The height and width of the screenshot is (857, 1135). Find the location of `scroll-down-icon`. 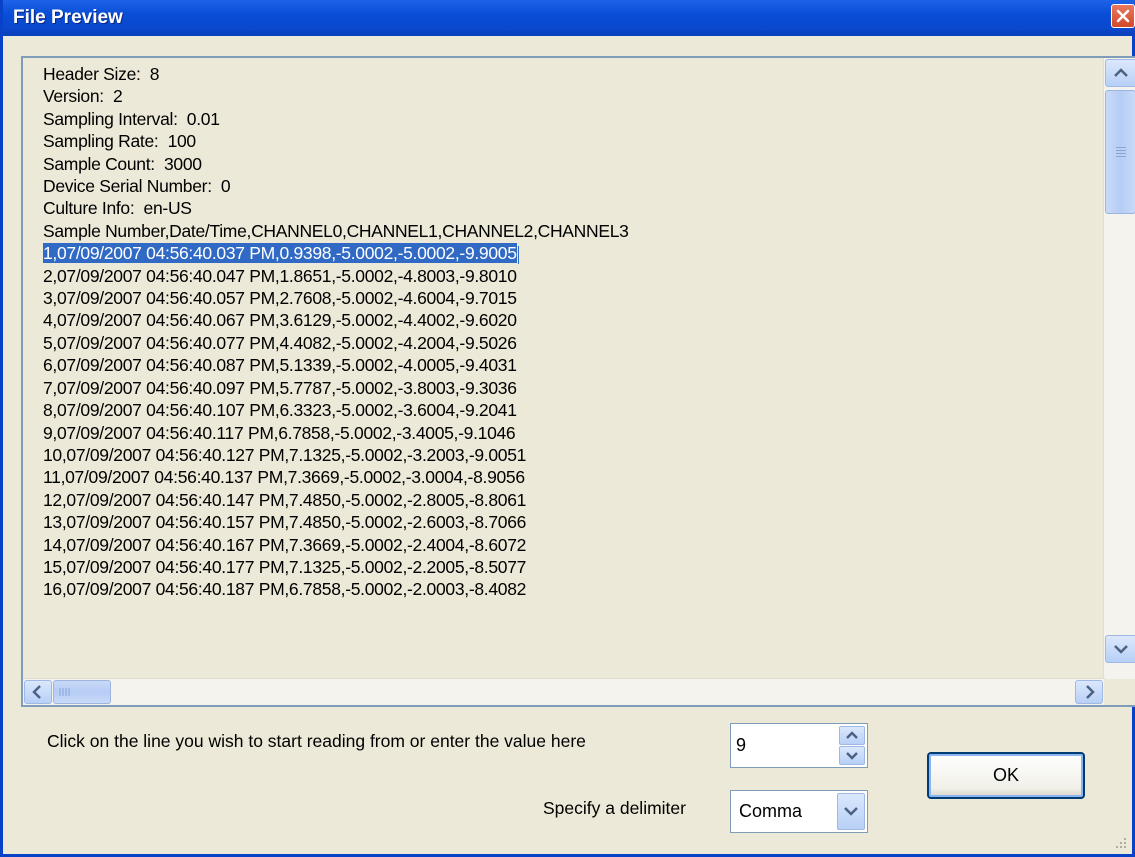

scroll-down-icon is located at coordinates (1121, 649).